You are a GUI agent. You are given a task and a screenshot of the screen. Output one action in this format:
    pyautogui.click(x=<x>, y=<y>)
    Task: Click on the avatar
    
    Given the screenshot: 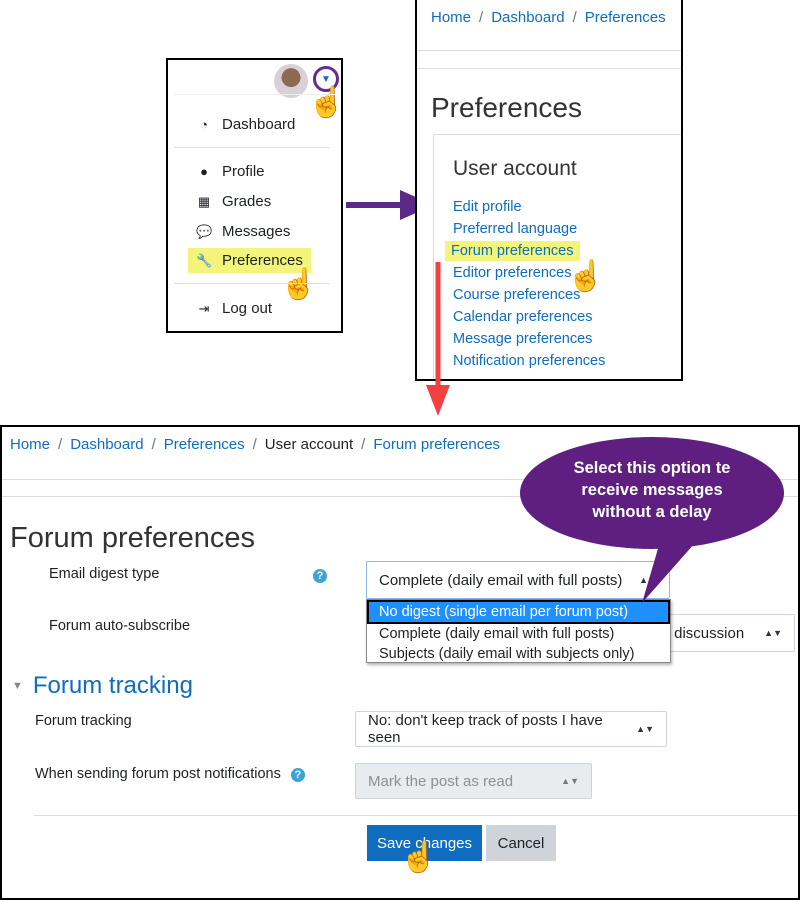 What is the action you would take?
    pyautogui.click(x=291, y=81)
    